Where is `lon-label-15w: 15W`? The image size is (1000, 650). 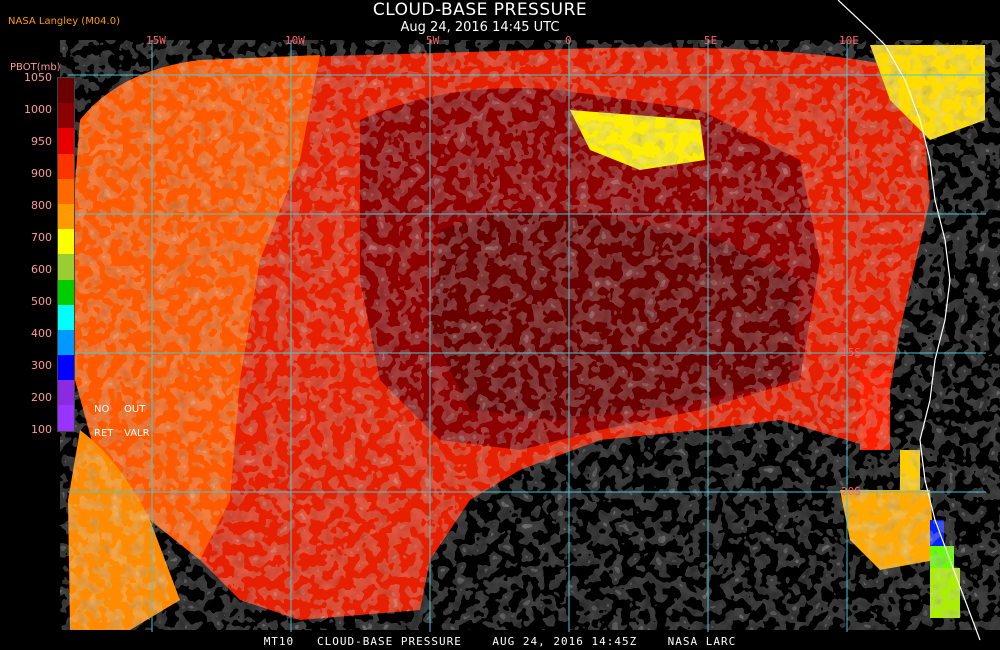
lon-label-15w: 15W is located at coordinates (156, 40).